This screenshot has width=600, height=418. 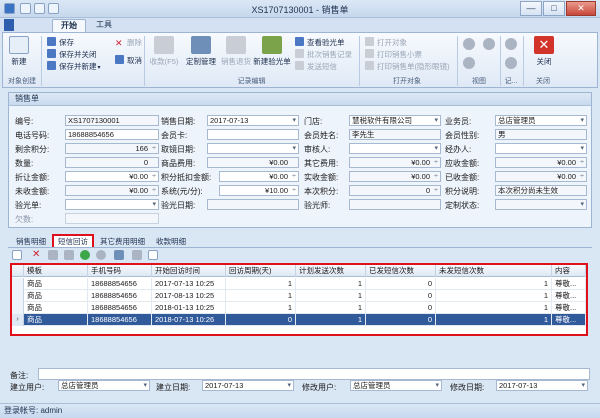 What do you see at coordinates (19, 51) in the screenshot?
I see `new-button: 新建` at bounding box center [19, 51].